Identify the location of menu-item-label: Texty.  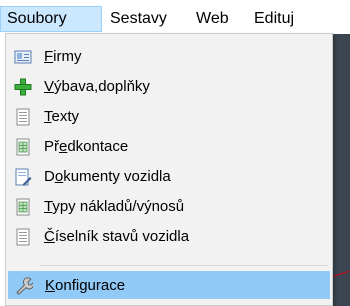
(62, 116).